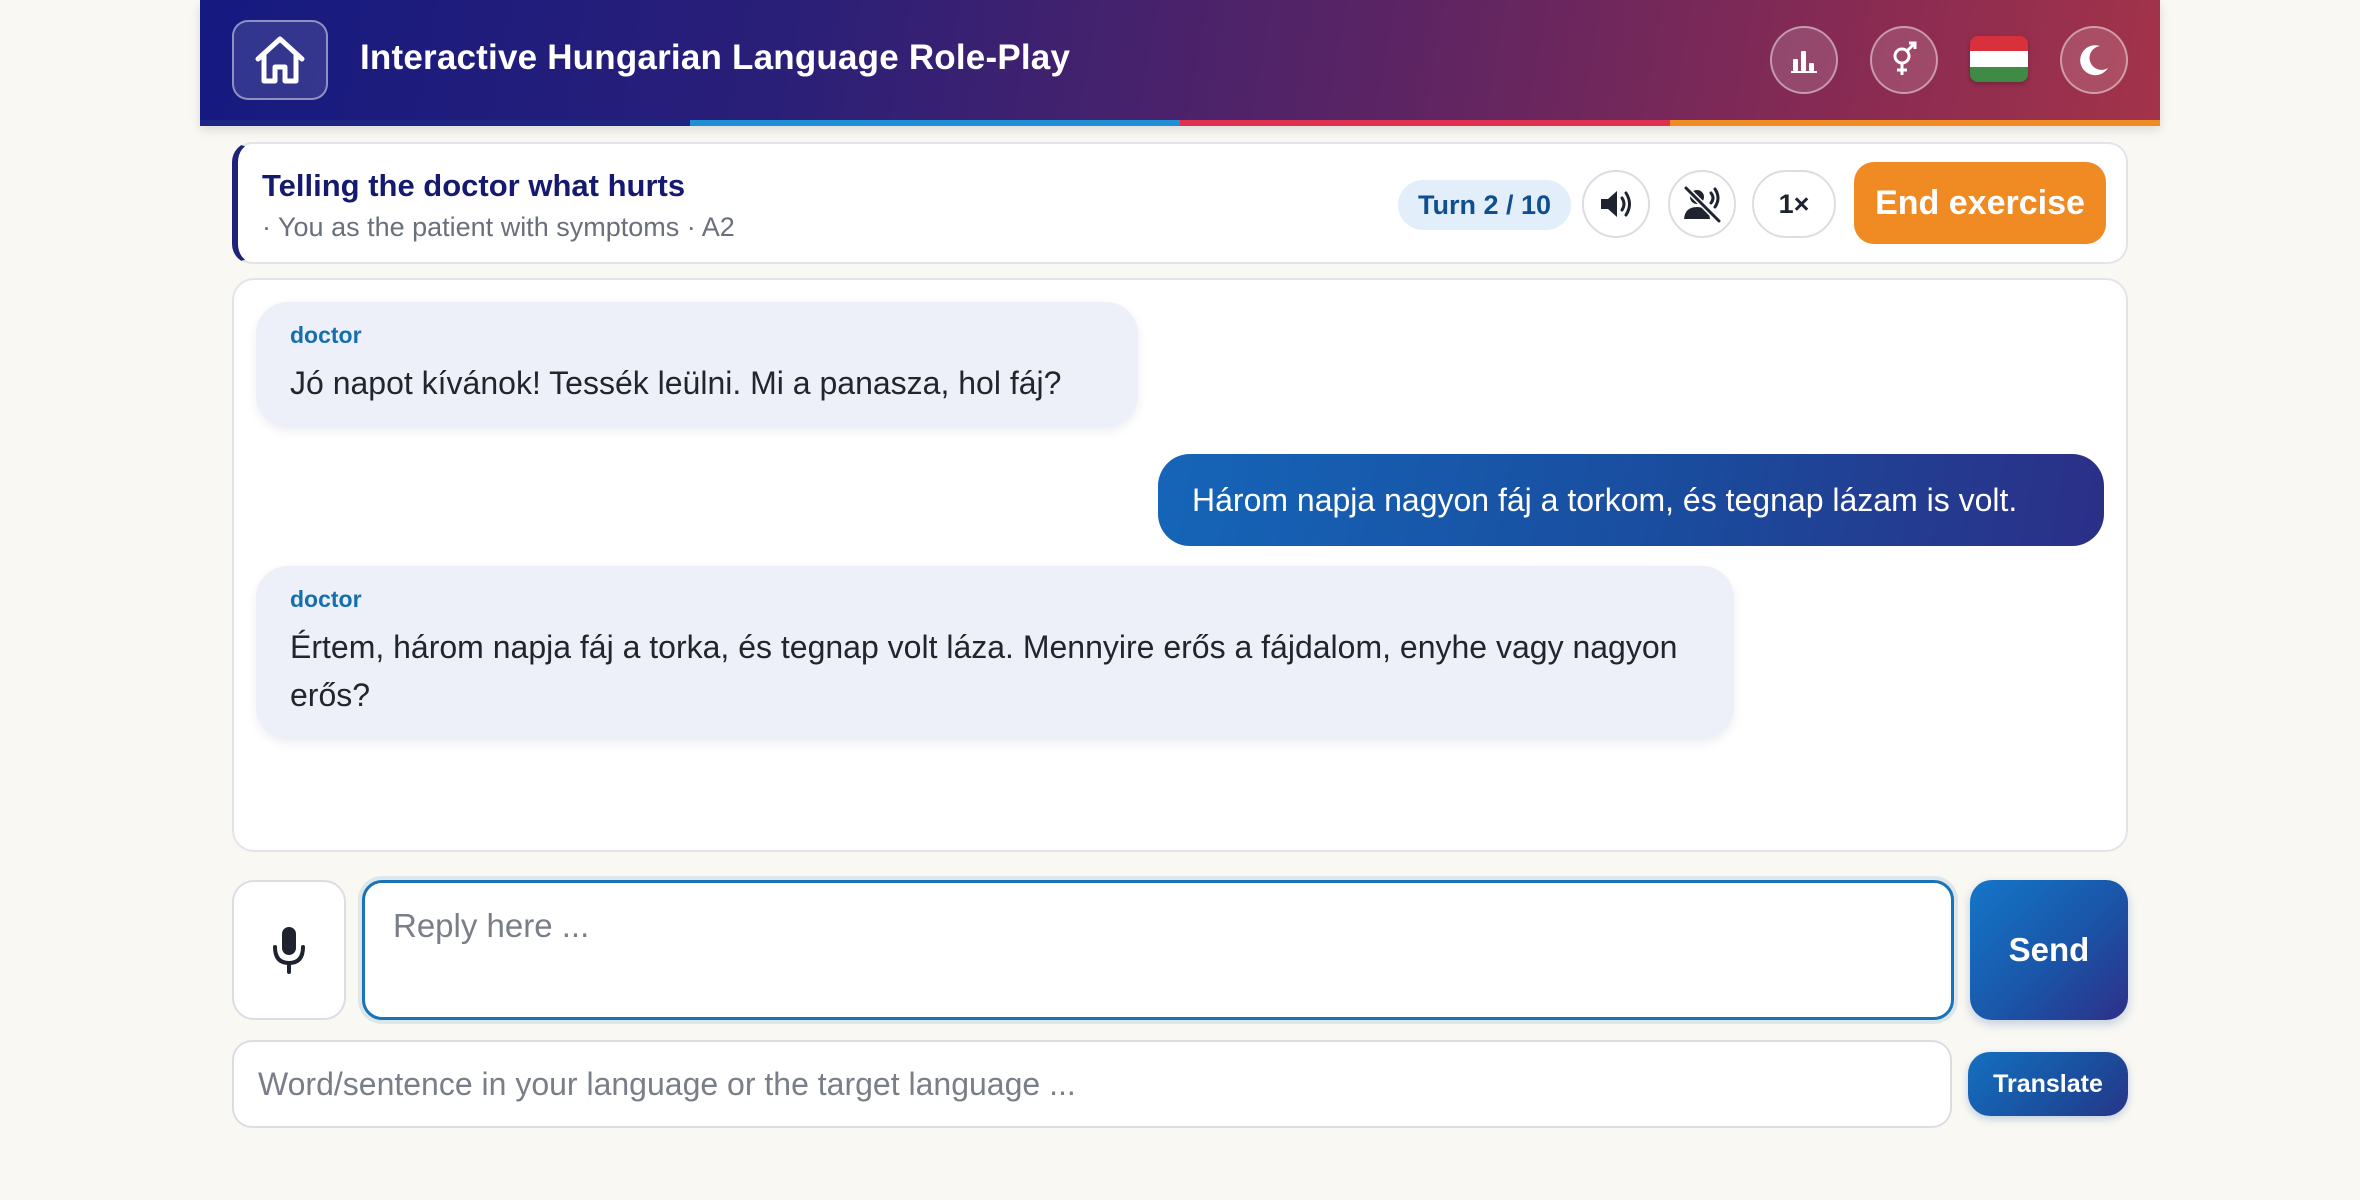 The width and height of the screenshot is (2360, 1200). I want to click on bar-chart-icon, so click(1804, 62).